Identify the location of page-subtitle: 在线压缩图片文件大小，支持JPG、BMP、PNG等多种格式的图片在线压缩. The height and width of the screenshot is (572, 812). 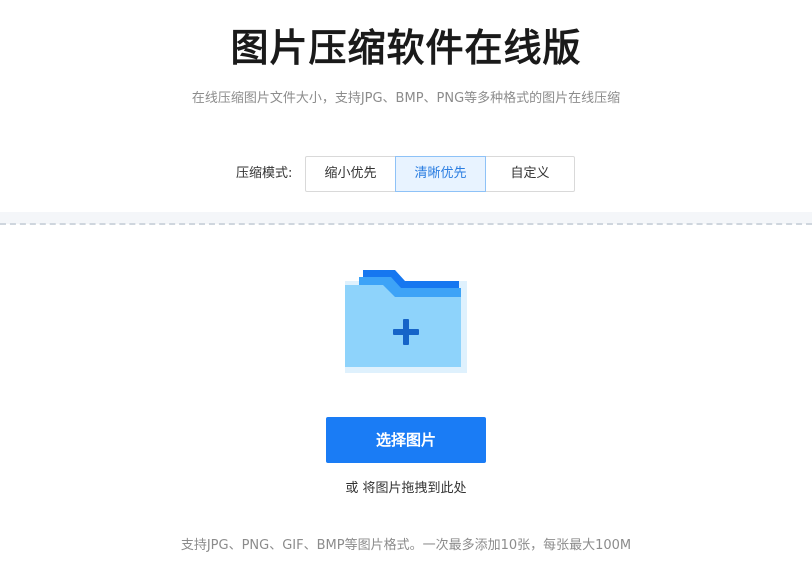
(406, 98).